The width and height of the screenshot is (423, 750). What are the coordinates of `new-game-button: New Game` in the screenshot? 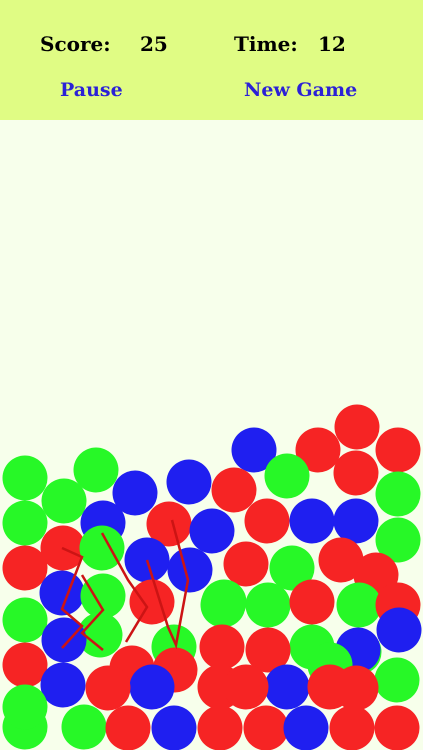 It's located at (300, 90).